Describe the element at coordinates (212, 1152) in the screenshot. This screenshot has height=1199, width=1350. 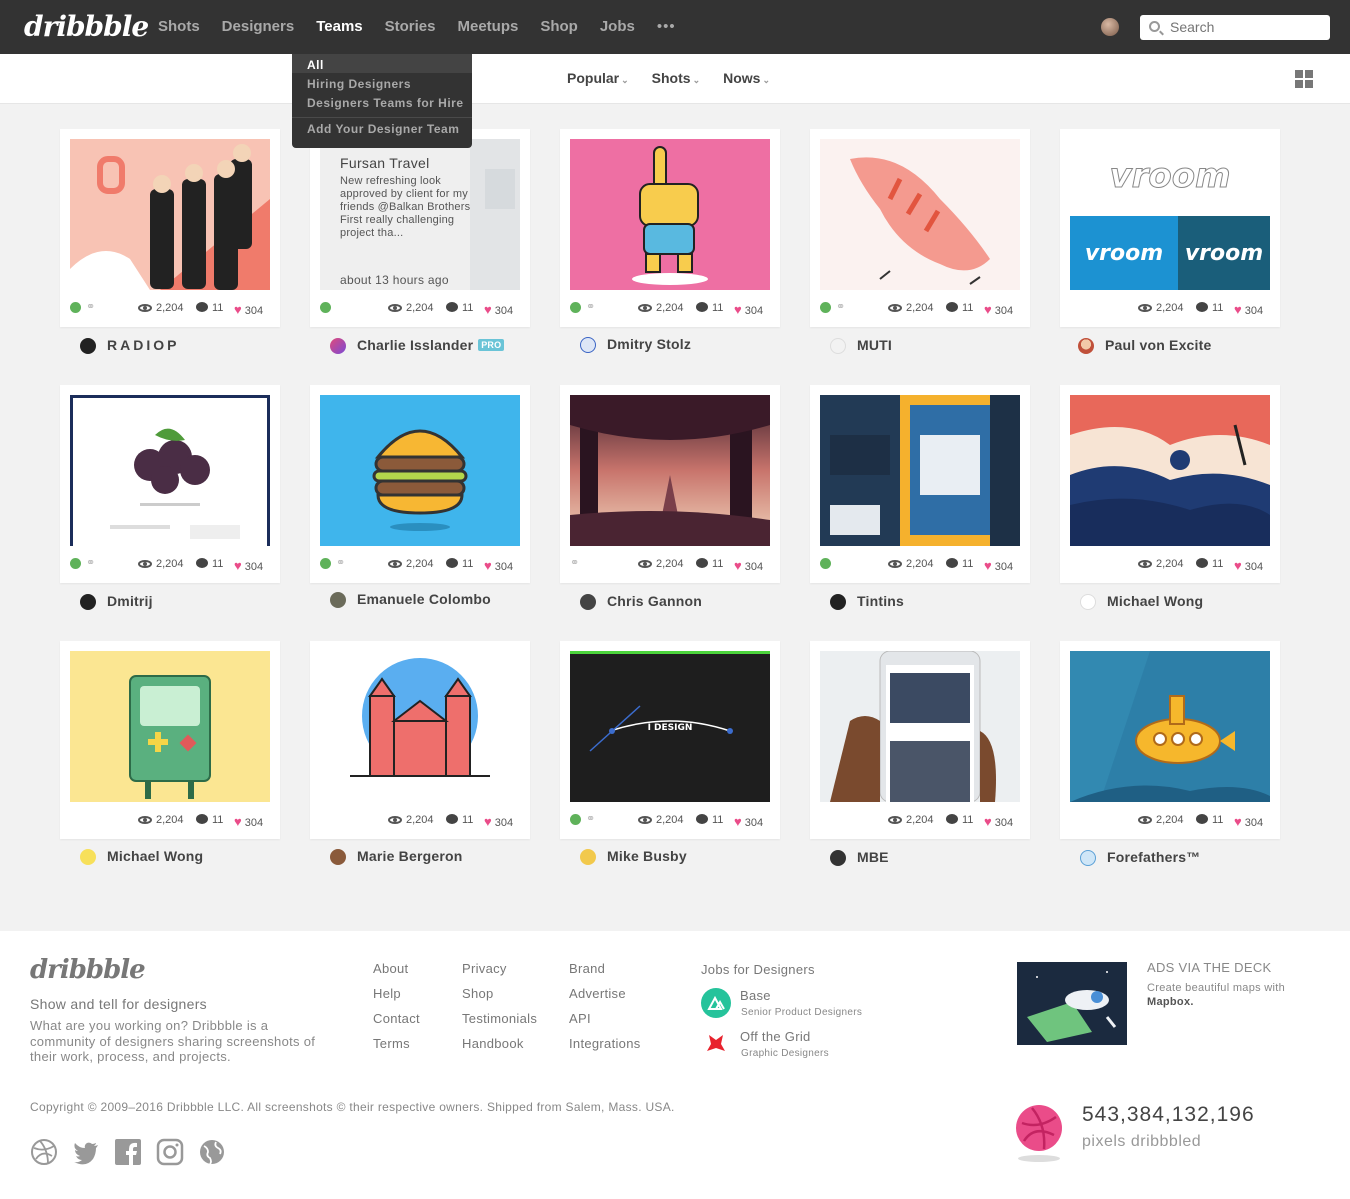
I see `globe-icon` at that location.